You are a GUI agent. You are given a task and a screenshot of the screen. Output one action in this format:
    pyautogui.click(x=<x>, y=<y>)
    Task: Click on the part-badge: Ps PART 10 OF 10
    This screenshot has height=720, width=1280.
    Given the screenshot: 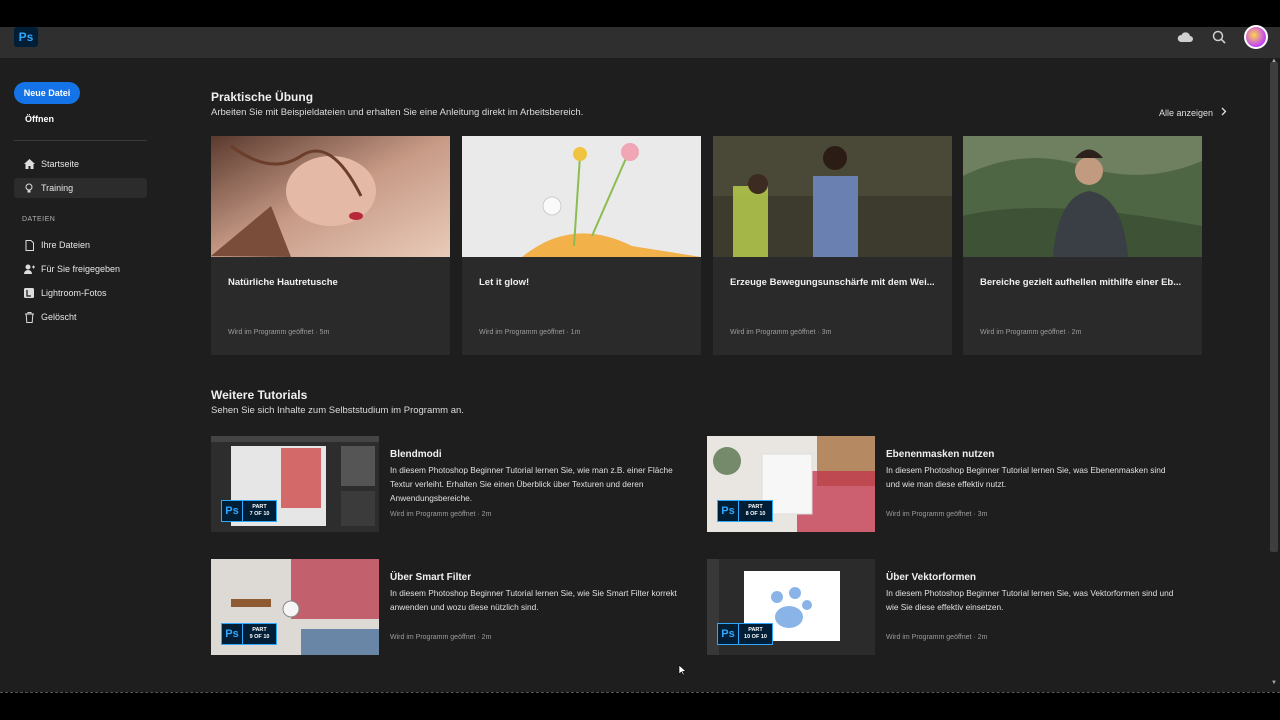 What is the action you would take?
    pyautogui.click(x=745, y=634)
    